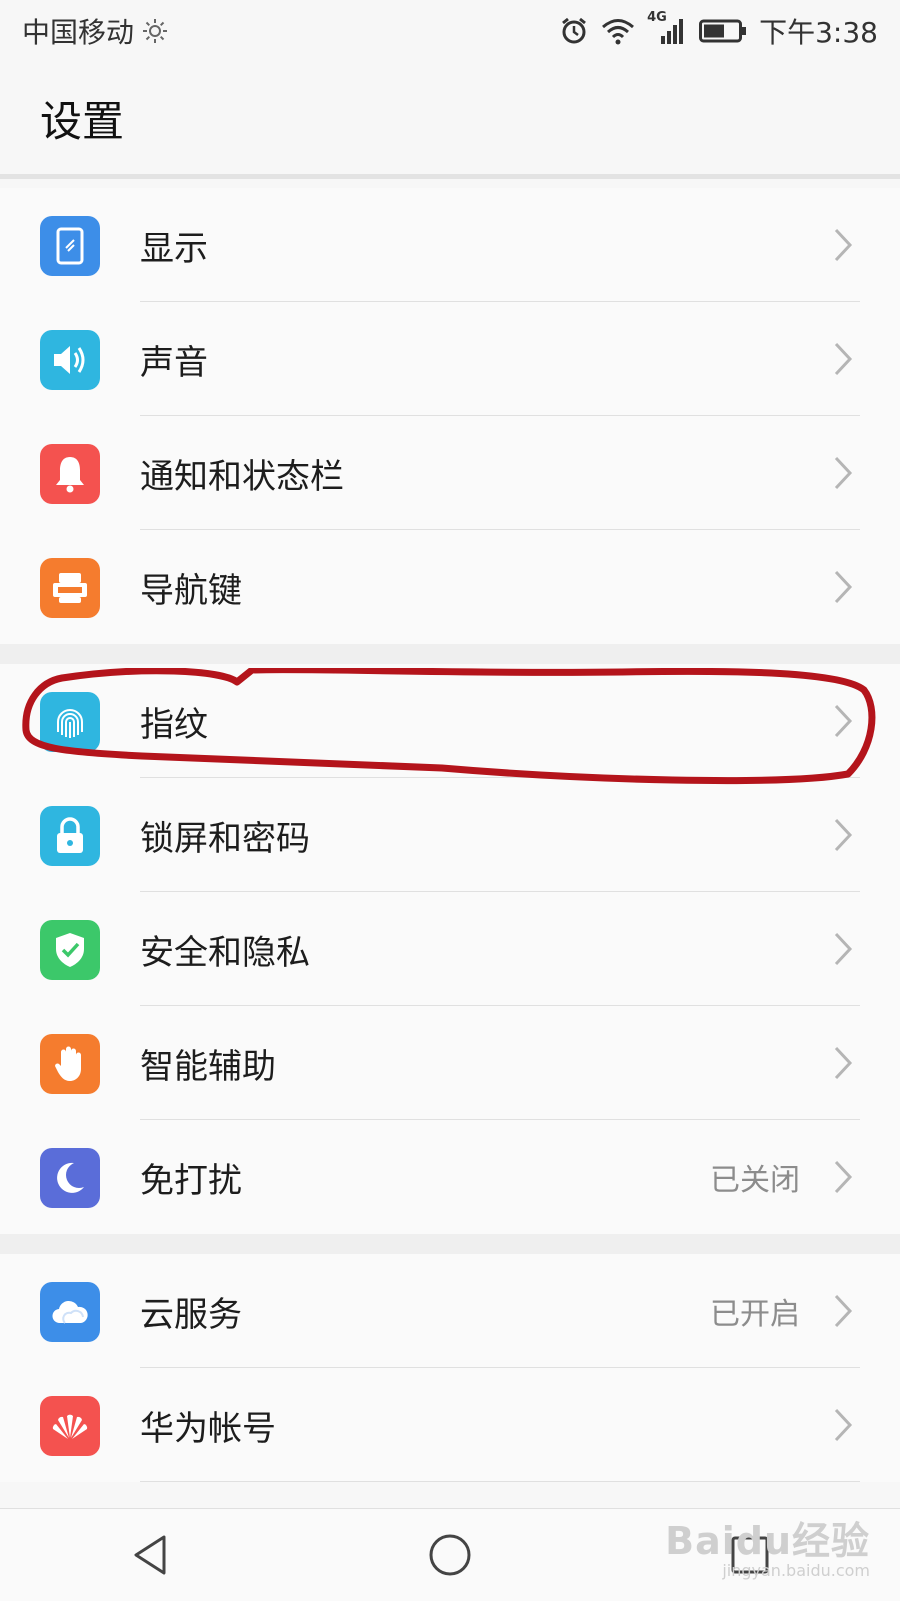  Describe the element at coordinates (70, 722) in the screenshot. I see `fingerprint-icon` at that location.